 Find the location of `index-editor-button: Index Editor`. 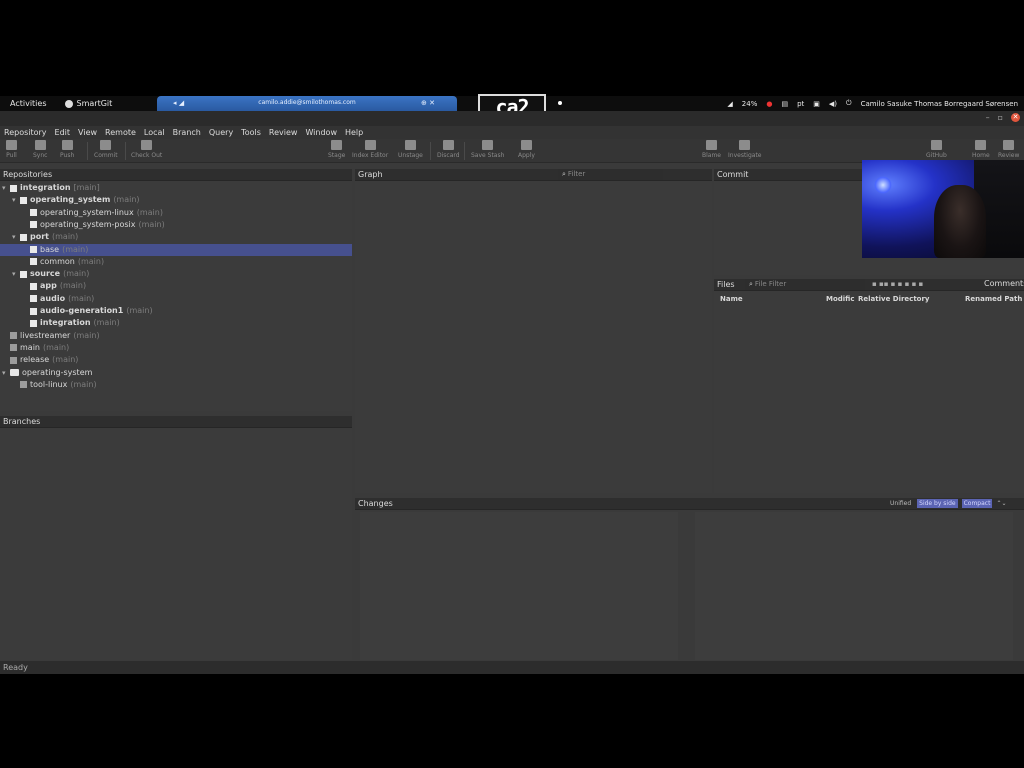

index-editor-button: Index Editor is located at coordinates (370, 149).